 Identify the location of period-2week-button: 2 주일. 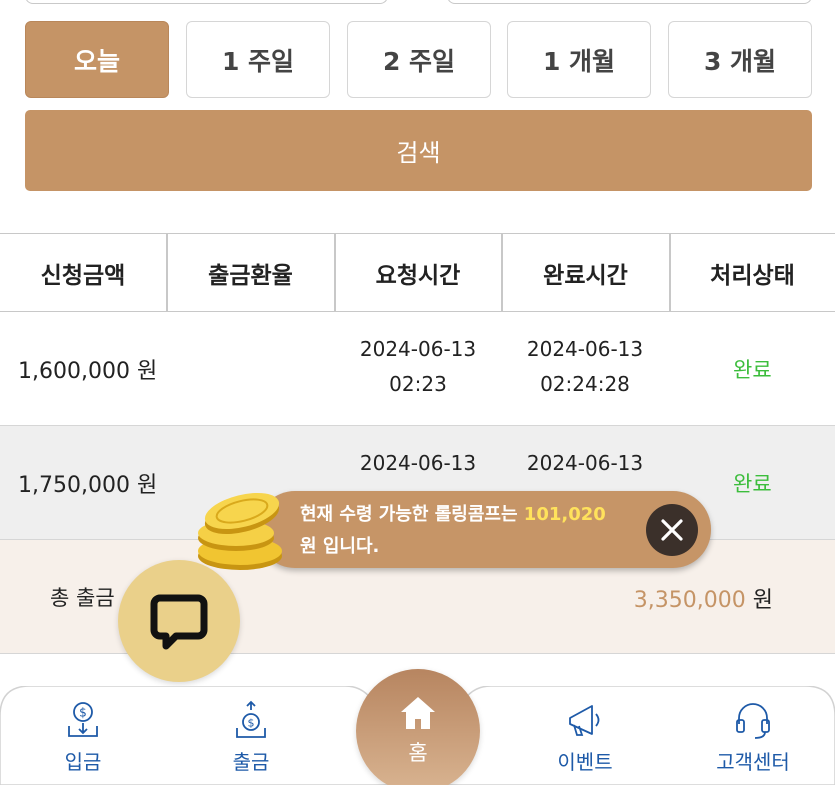
(419, 59).